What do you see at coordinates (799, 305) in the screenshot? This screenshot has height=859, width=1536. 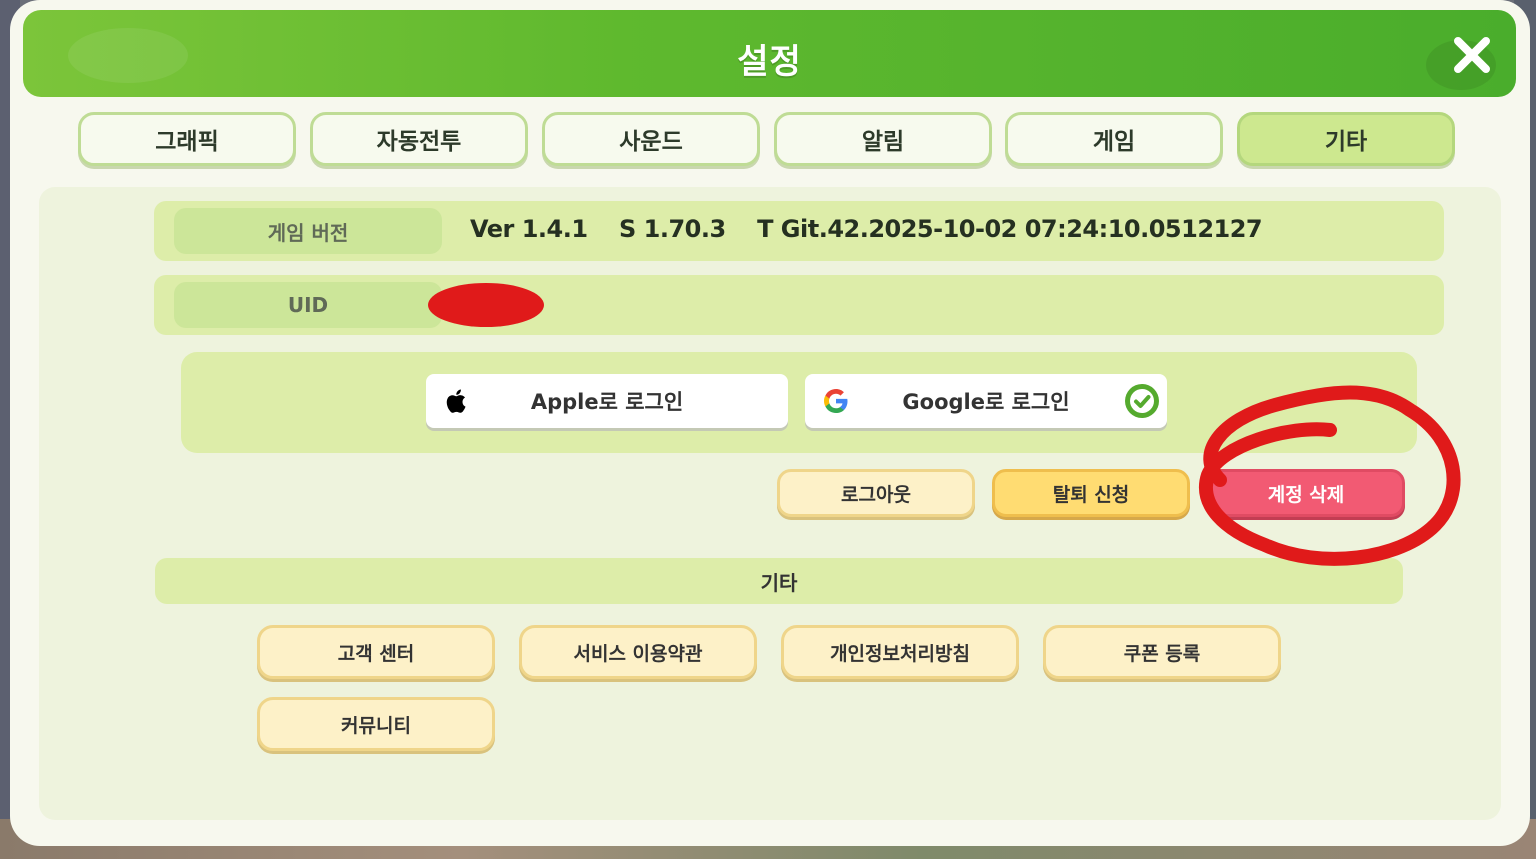 I see `uid-row: UID` at bounding box center [799, 305].